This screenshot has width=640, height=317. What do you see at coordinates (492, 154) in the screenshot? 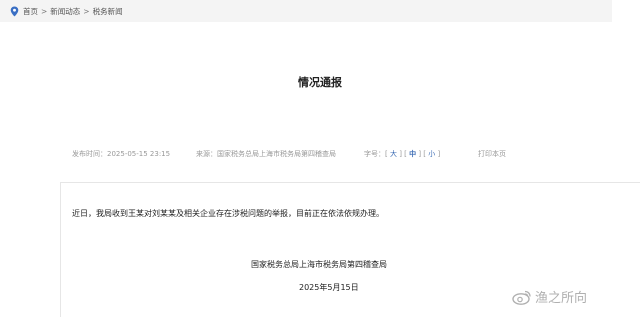
I see `print-page-link: 打印本页` at bounding box center [492, 154].